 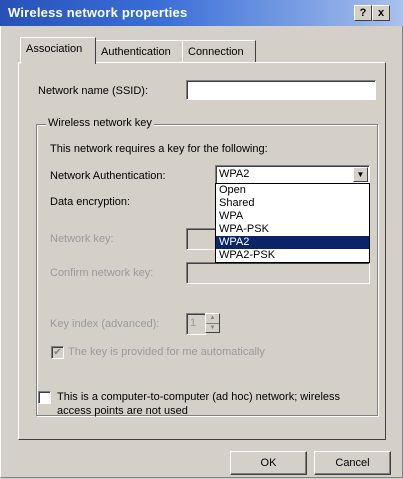 I want to click on key-index-value: 1, so click(x=193, y=323).